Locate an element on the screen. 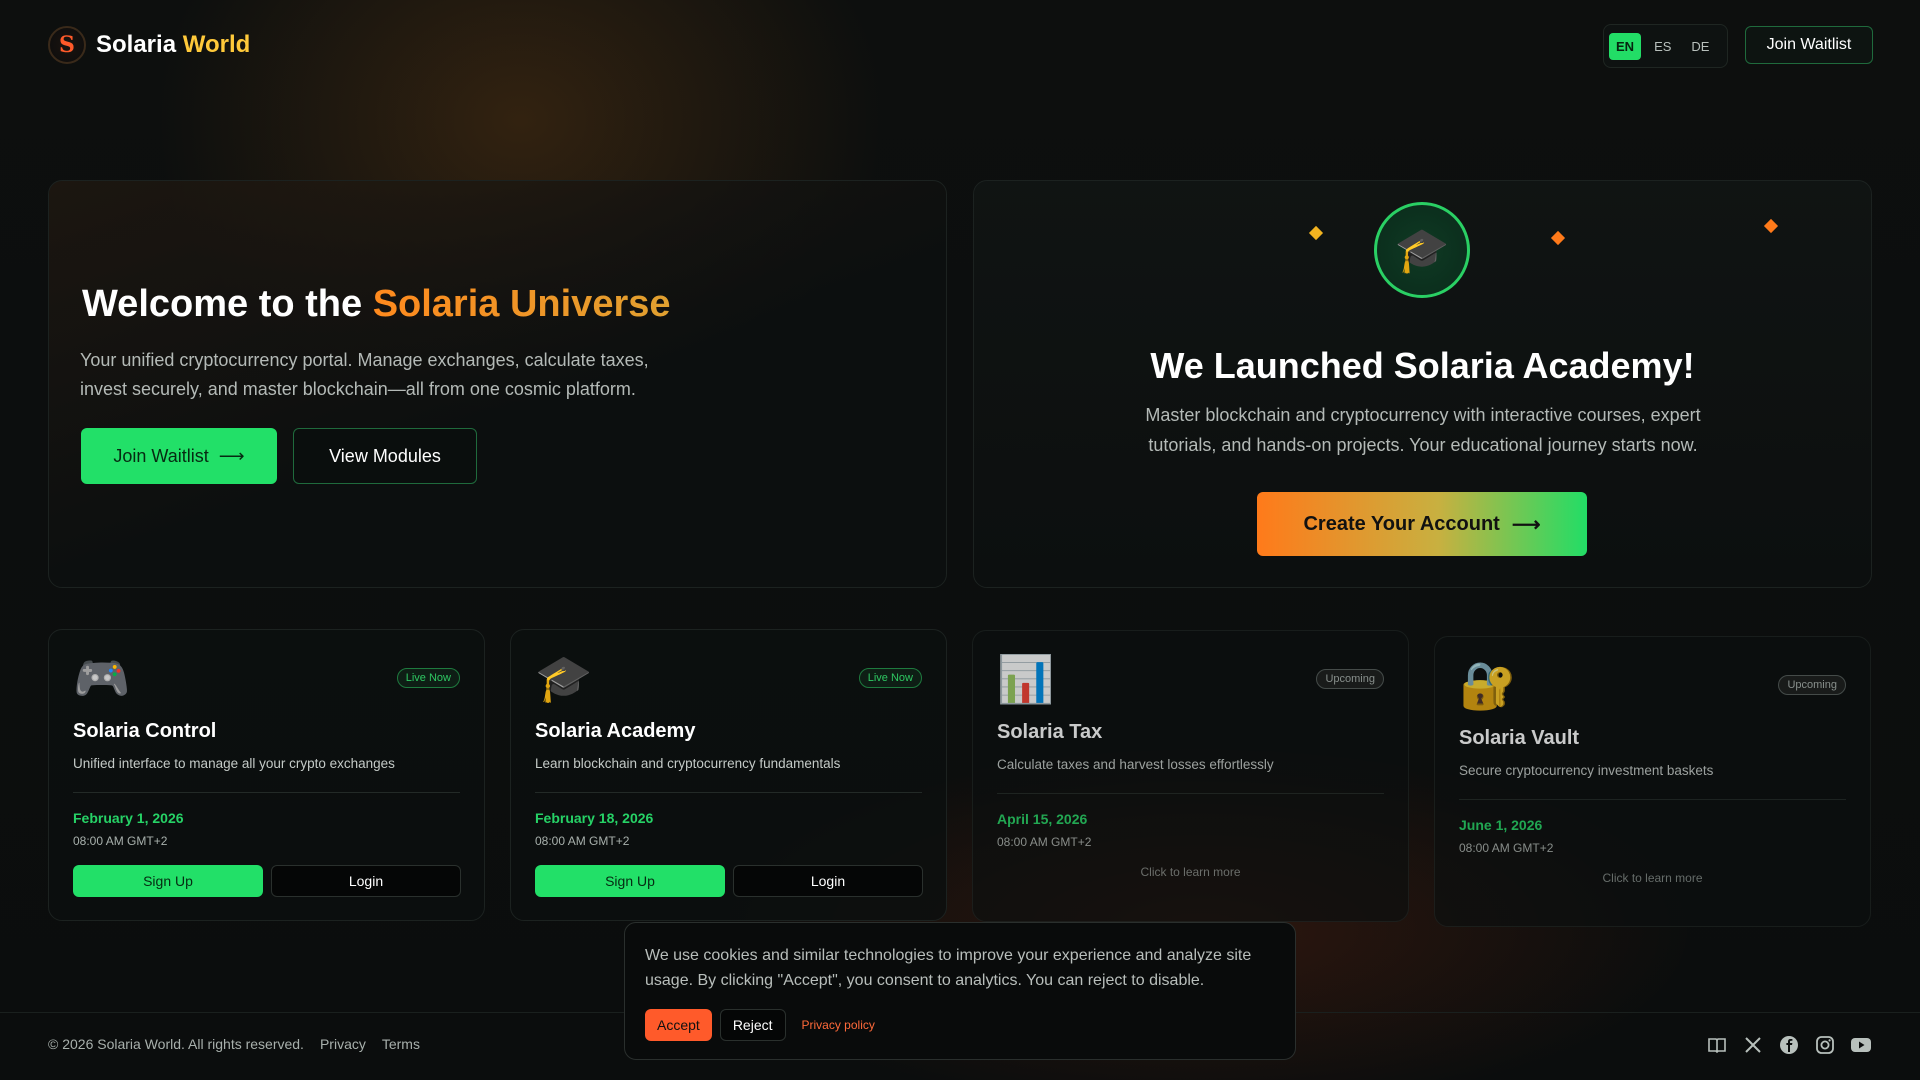  hero-title: Welcome to the Solaria Universe is located at coordinates (376, 304).